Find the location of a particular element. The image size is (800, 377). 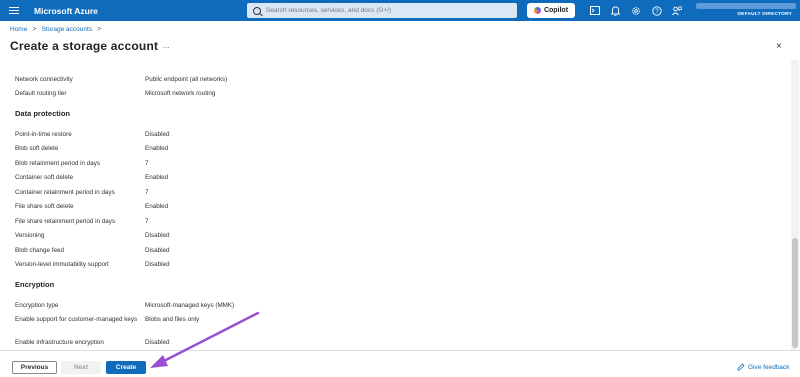

hamburger-menu-icon is located at coordinates (14, 10).